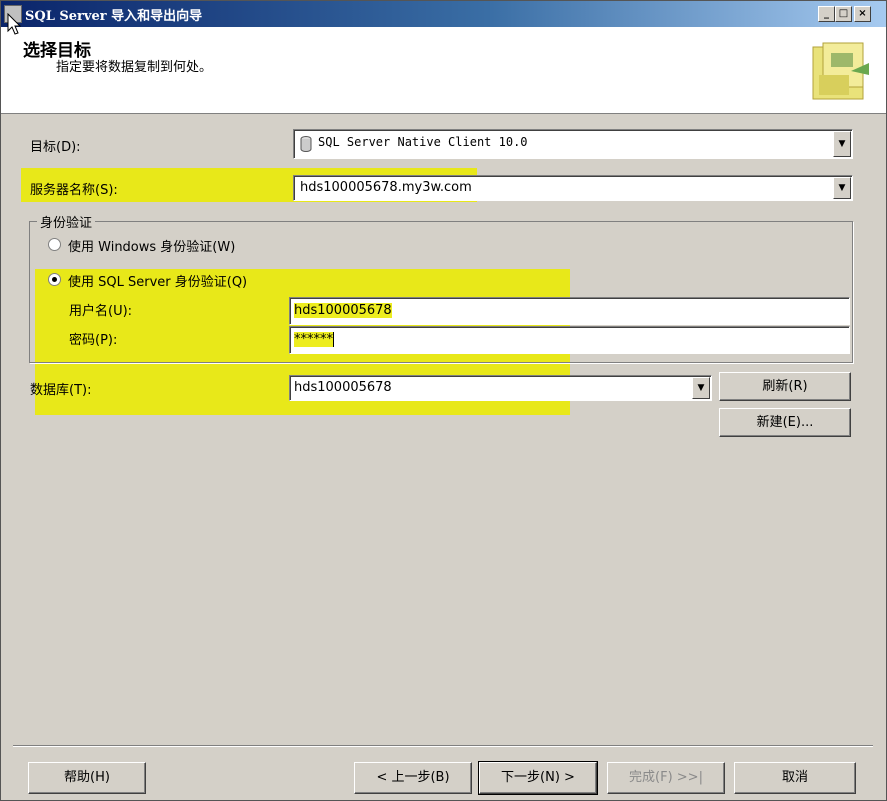 This screenshot has width=887, height=801. What do you see at coordinates (413, 778) in the screenshot?
I see `back-button: < 上一步(B)` at bounding box center [413, 778].